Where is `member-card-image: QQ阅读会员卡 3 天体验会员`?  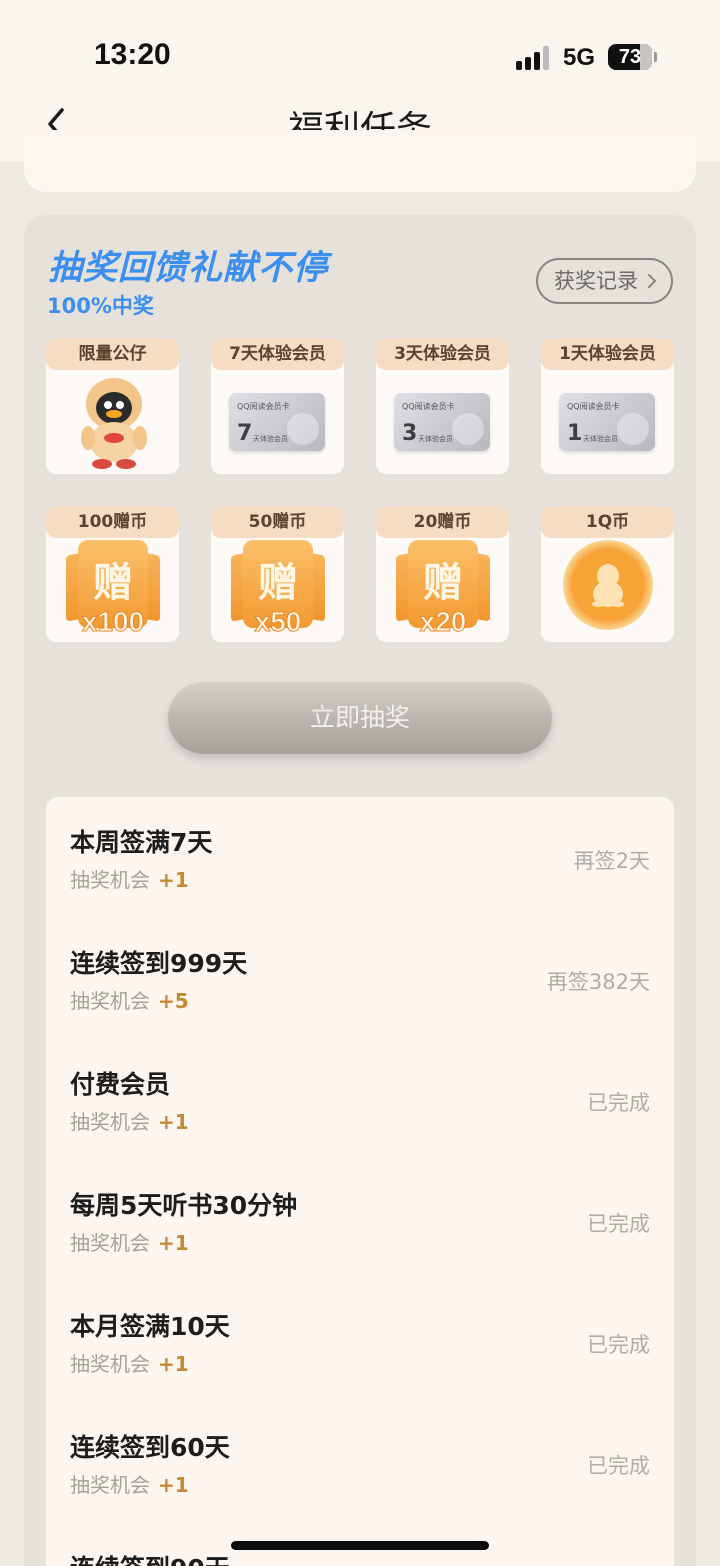
member-card-image: QQ阅读会员卡 3 天体验会员 is located at coordinates (442, 422).